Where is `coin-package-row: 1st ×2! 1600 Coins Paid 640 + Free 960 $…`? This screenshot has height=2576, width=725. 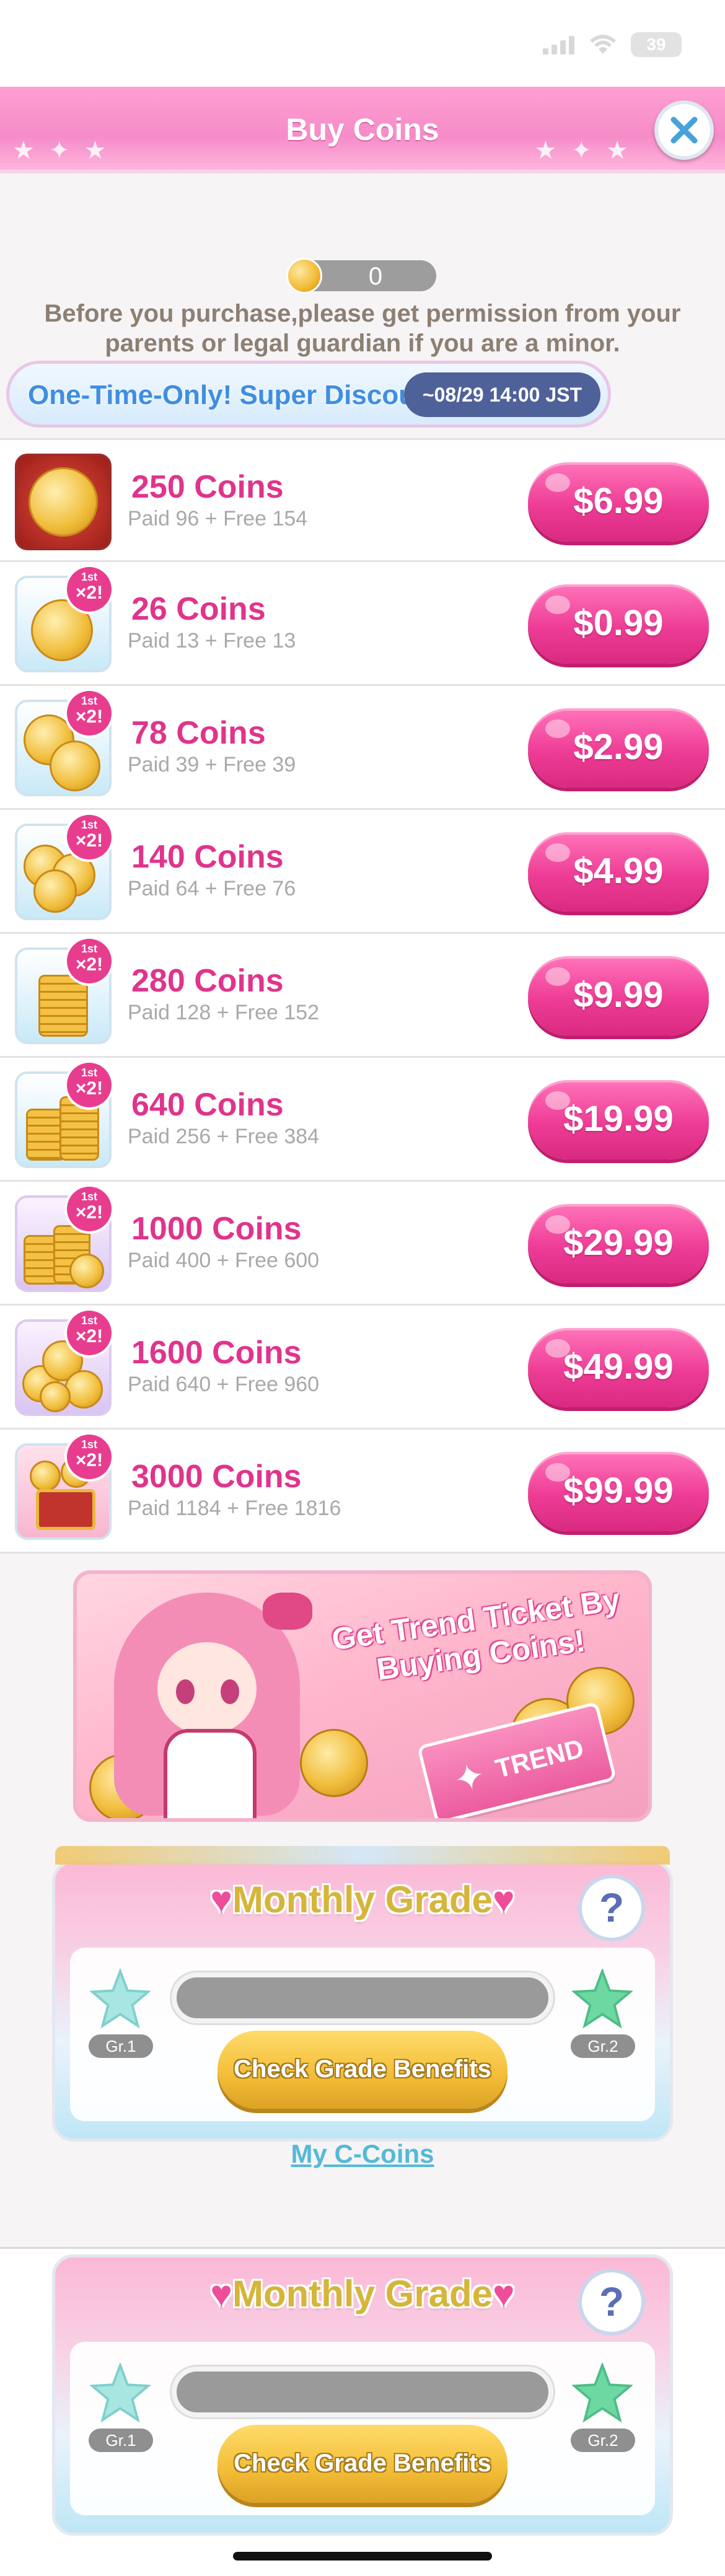
coin-package-row: 1st ×2! 1600 Coins Paid 640 + Free 960 $… is located at coordinates (362, 1368).